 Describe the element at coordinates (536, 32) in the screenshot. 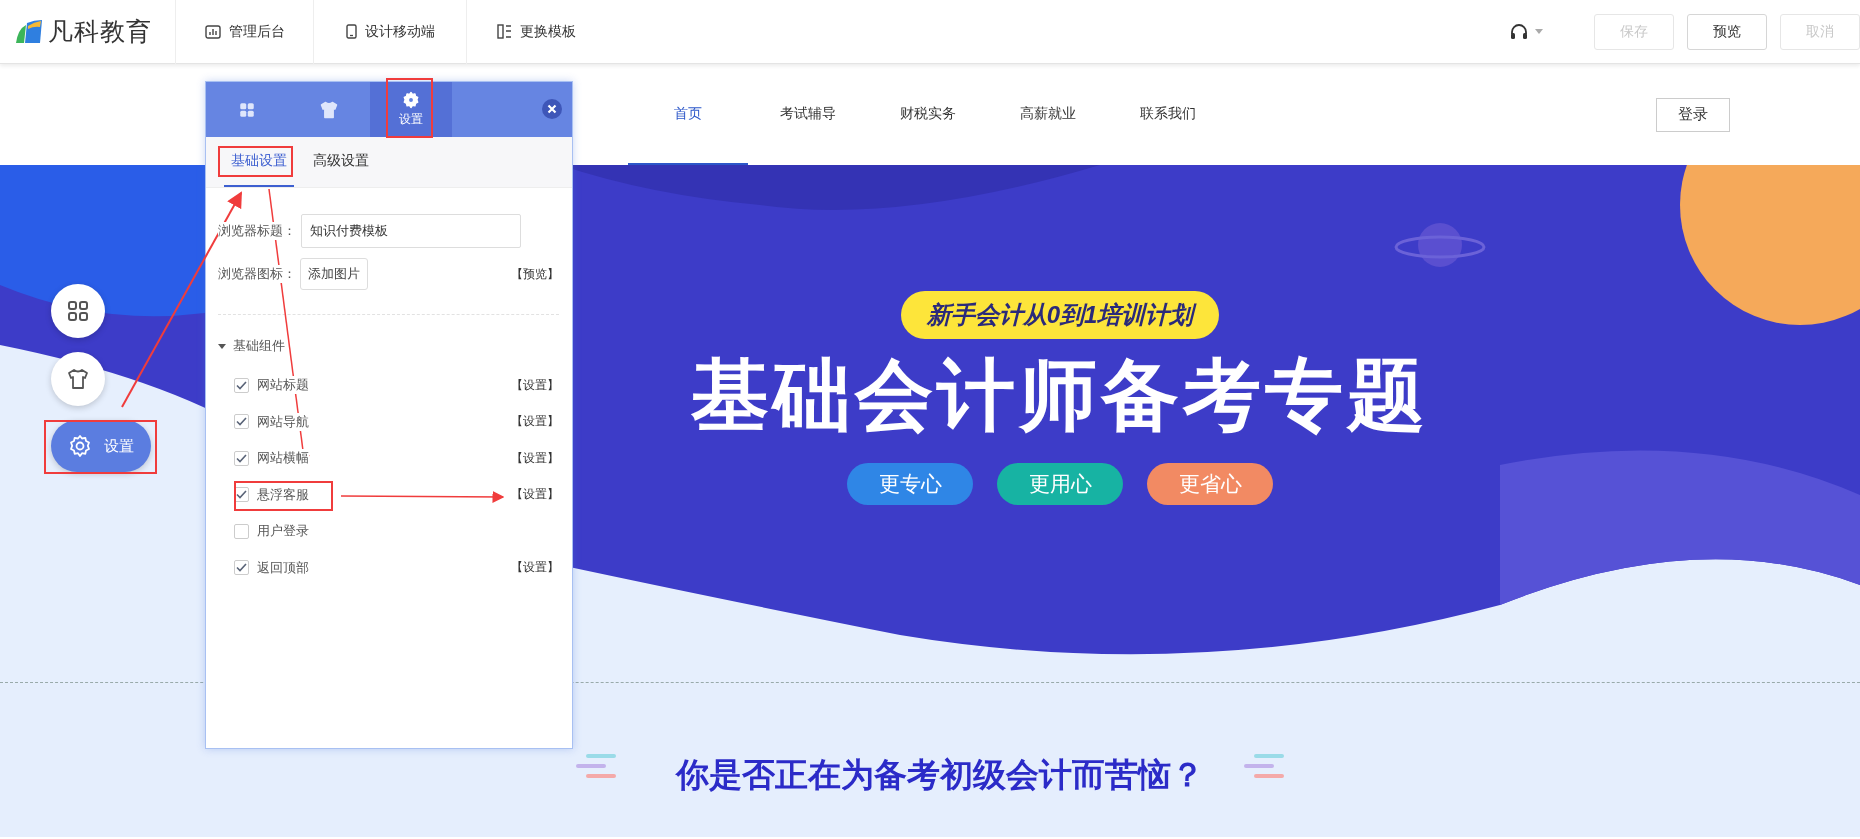

I see `toolbar-tab: 更换模板` at that location.